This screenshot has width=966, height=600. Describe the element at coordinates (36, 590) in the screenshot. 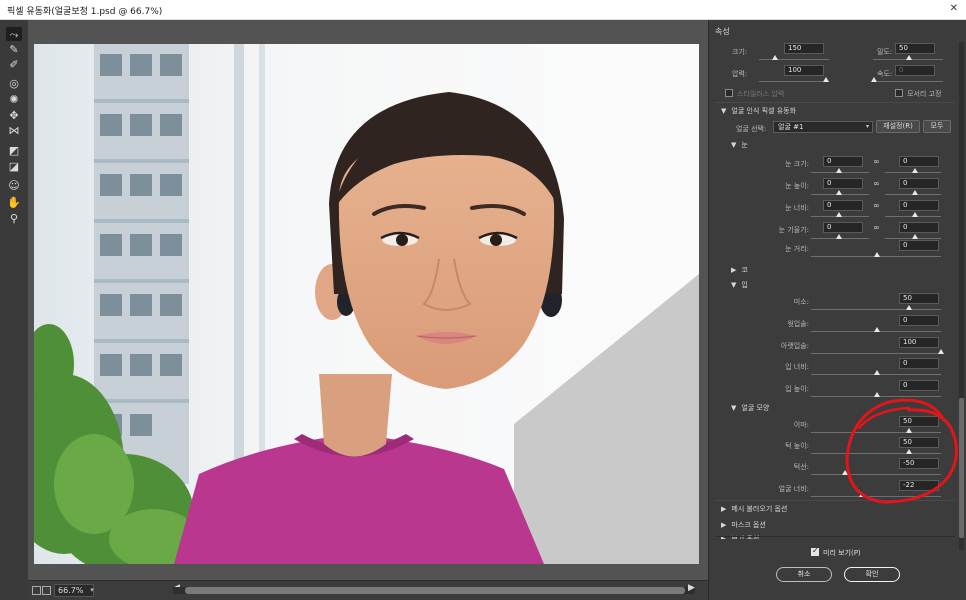

I see `fit-view-button` at that location.